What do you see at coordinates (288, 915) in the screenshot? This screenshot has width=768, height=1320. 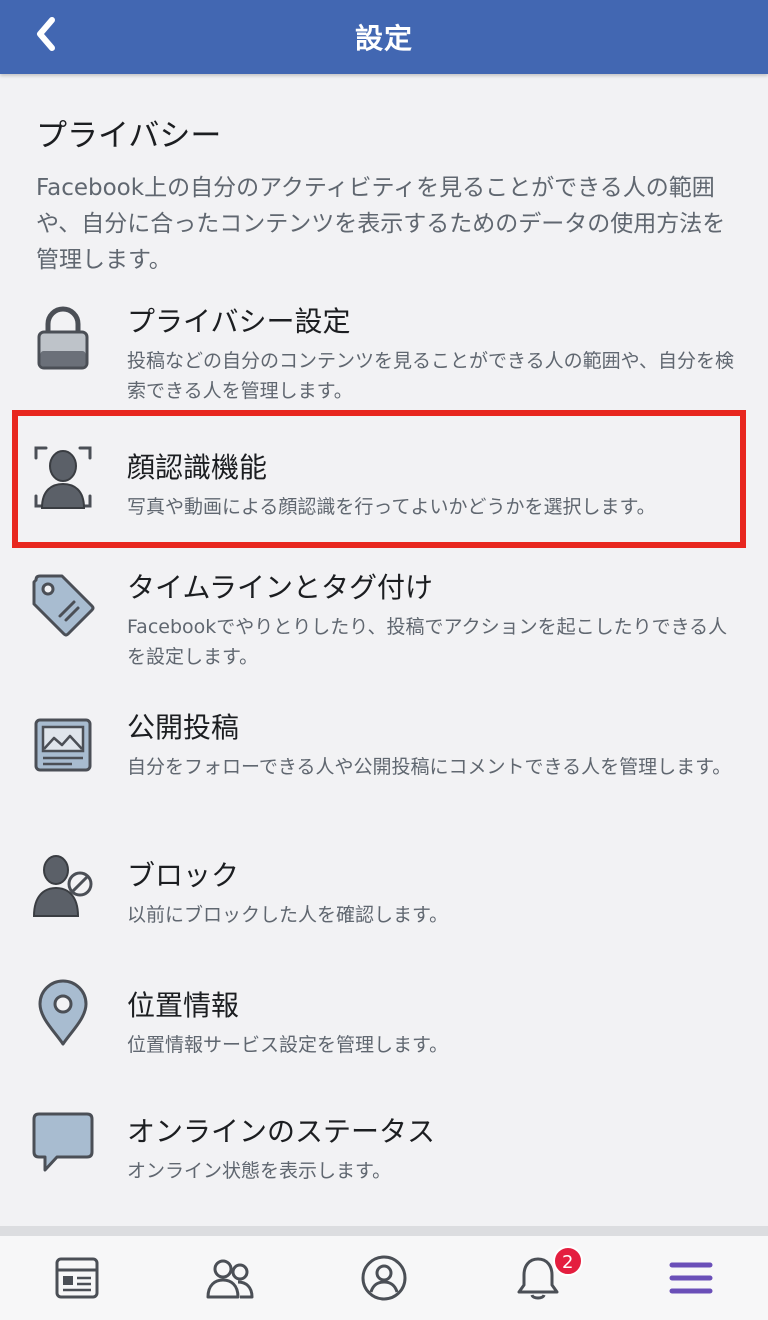 I see `item-description: 以前にブロックした人を確認します。` at bounding box center [288, 915].